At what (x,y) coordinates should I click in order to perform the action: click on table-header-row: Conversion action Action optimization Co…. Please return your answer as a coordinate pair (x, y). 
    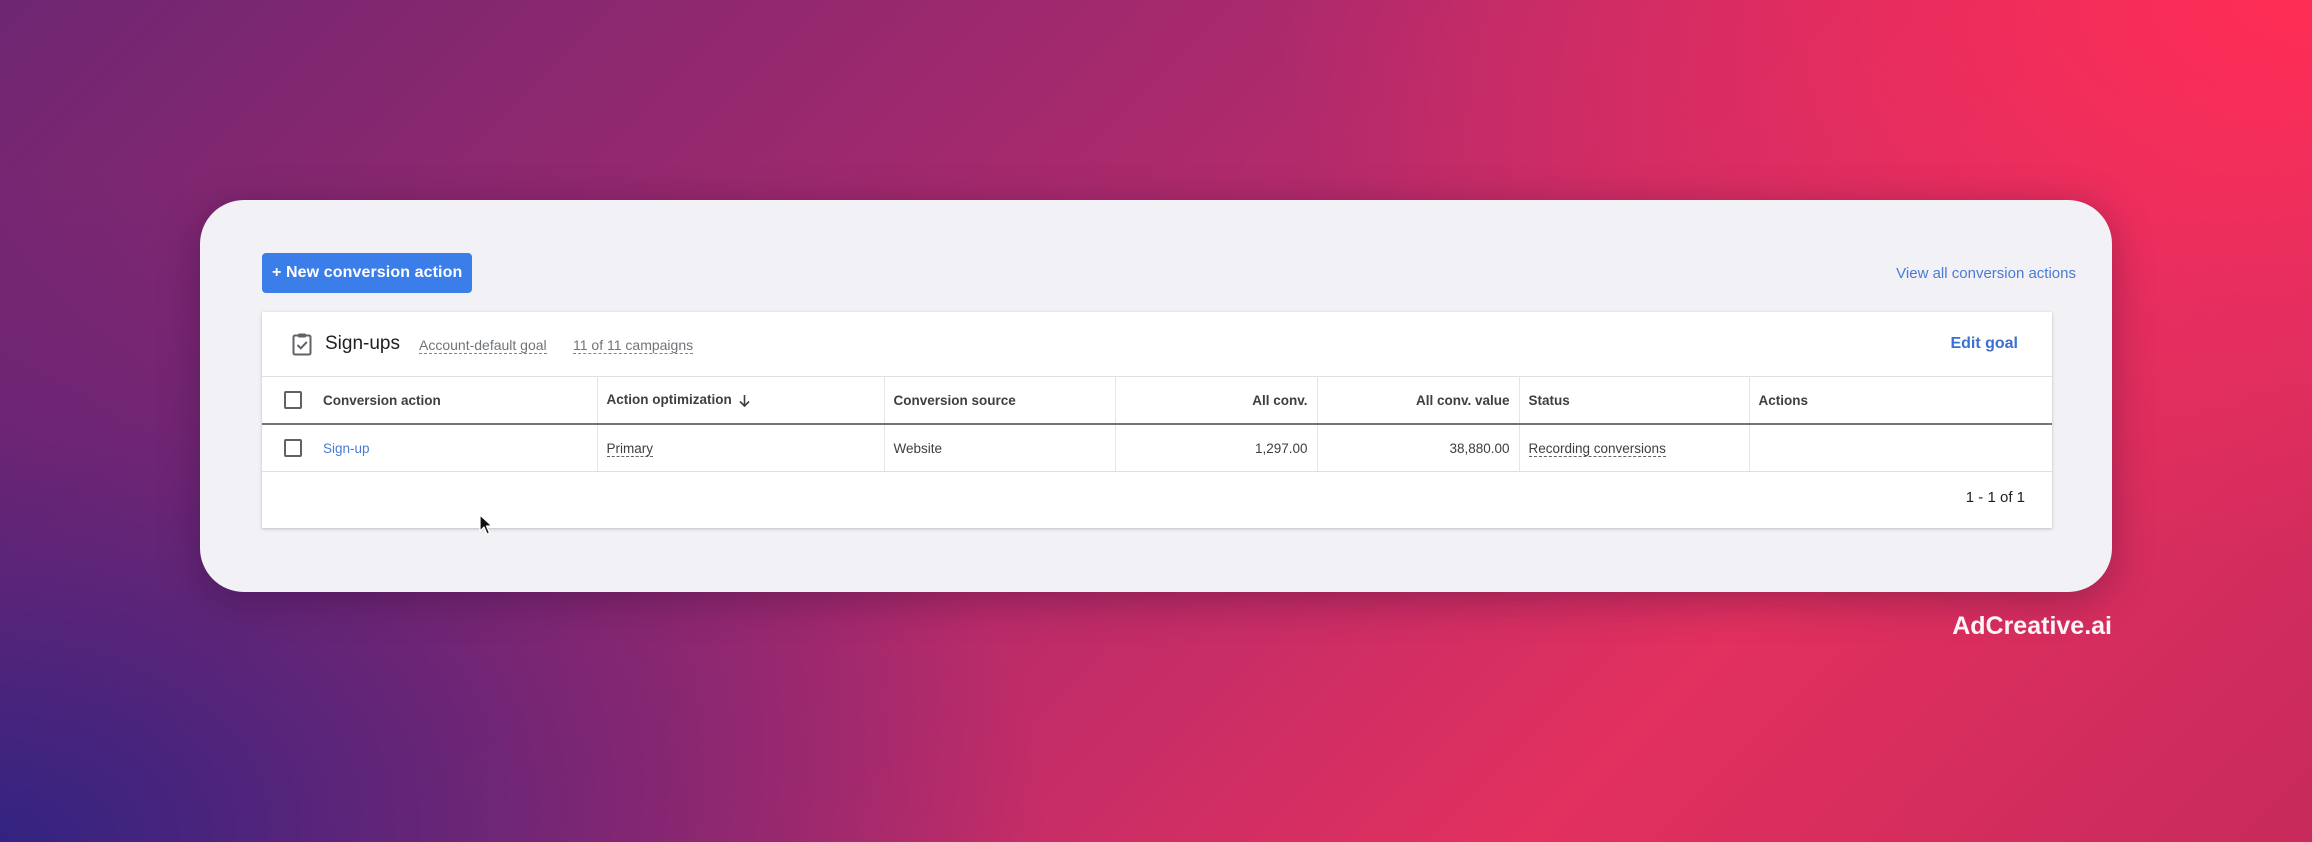
    Looking at the image, I should click on (1157, 400).